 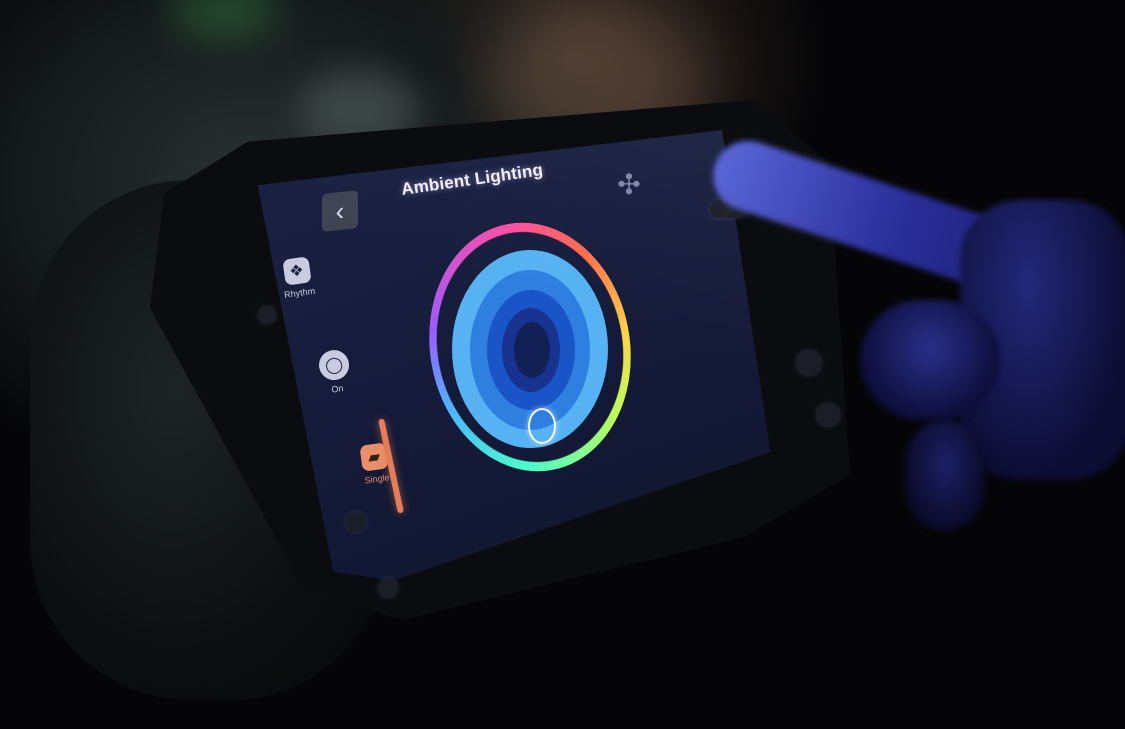 I want to click on hand-knuckles, so click(x=930, y=360).